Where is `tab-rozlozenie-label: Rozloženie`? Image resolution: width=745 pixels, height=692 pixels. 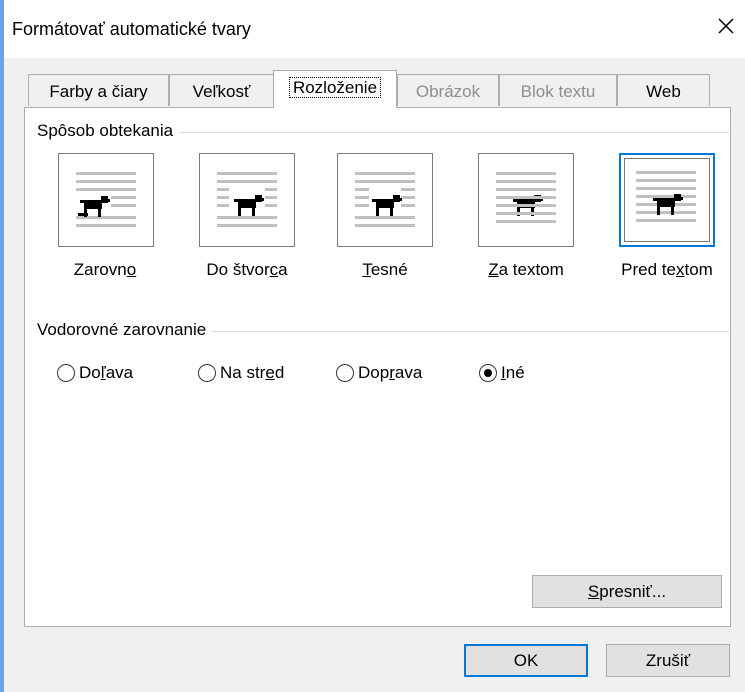 tab-rozlozenie-label: Rozloženie is located at coordinates (335, 87).